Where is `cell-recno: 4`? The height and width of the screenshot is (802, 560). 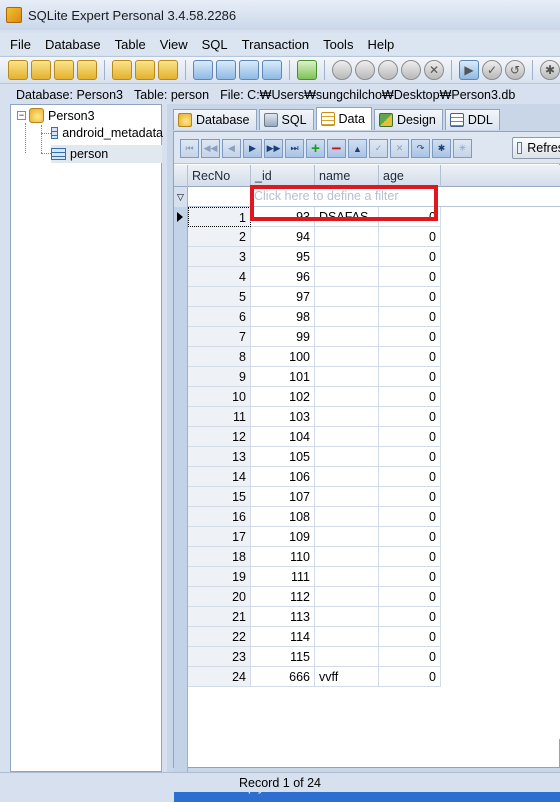
cell-recno: 4 is located at coordinates (219, 277).